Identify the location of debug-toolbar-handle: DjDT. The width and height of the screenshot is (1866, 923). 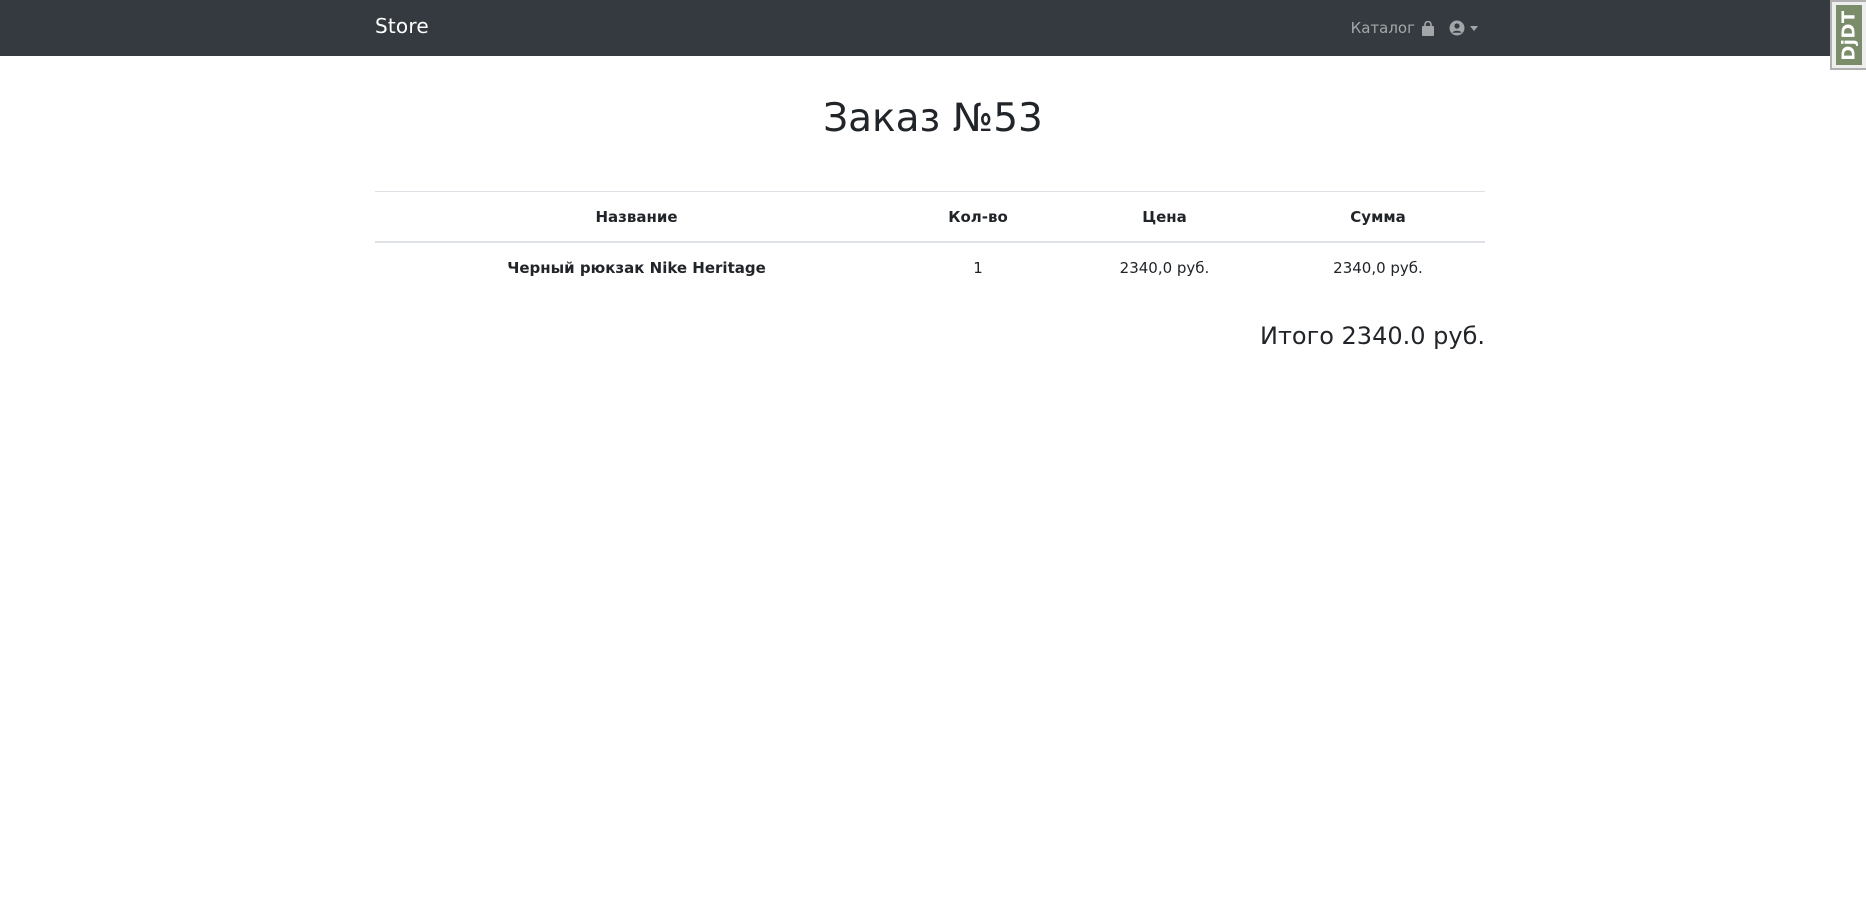
(1848, 35).